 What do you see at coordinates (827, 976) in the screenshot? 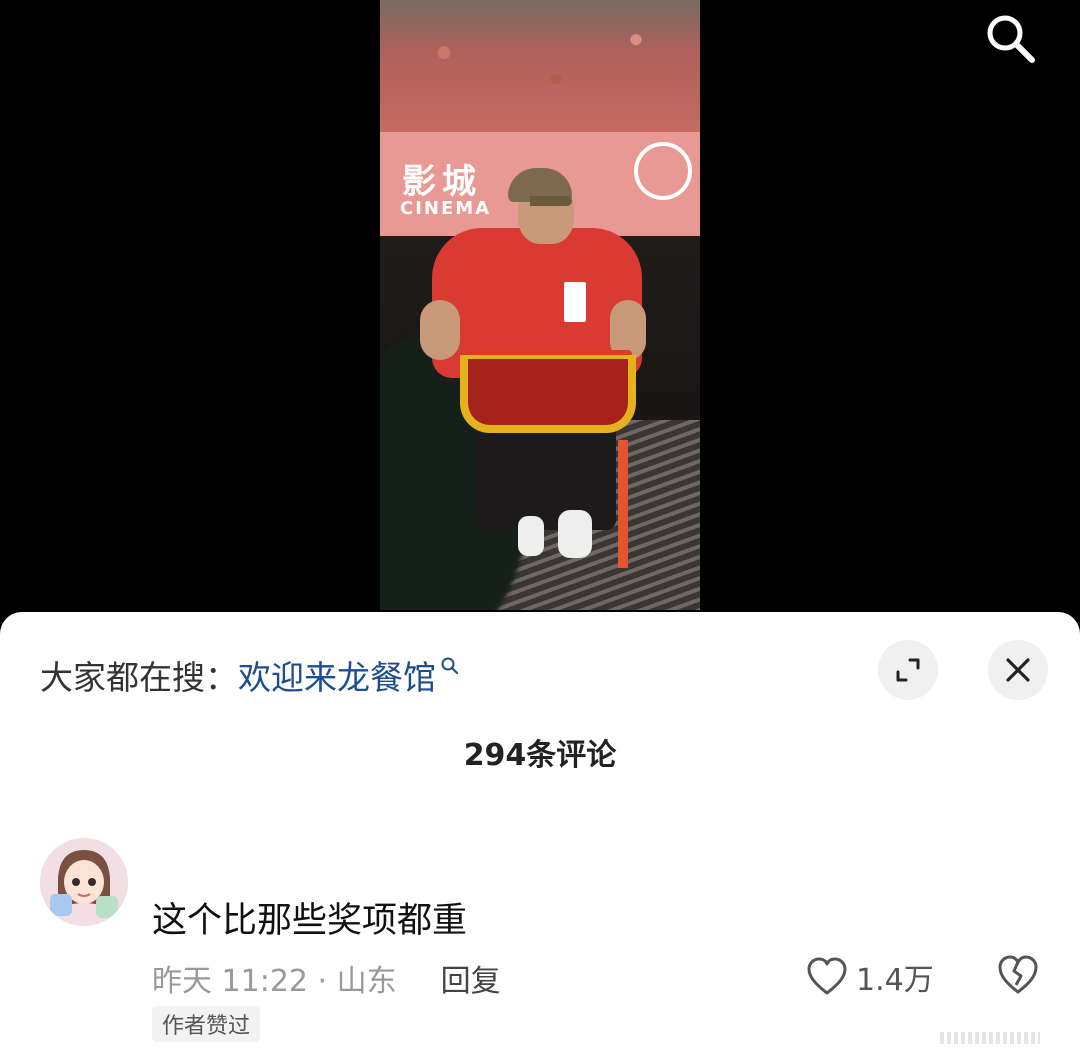
I see `heart-icon` at bounding box center [827, 976].